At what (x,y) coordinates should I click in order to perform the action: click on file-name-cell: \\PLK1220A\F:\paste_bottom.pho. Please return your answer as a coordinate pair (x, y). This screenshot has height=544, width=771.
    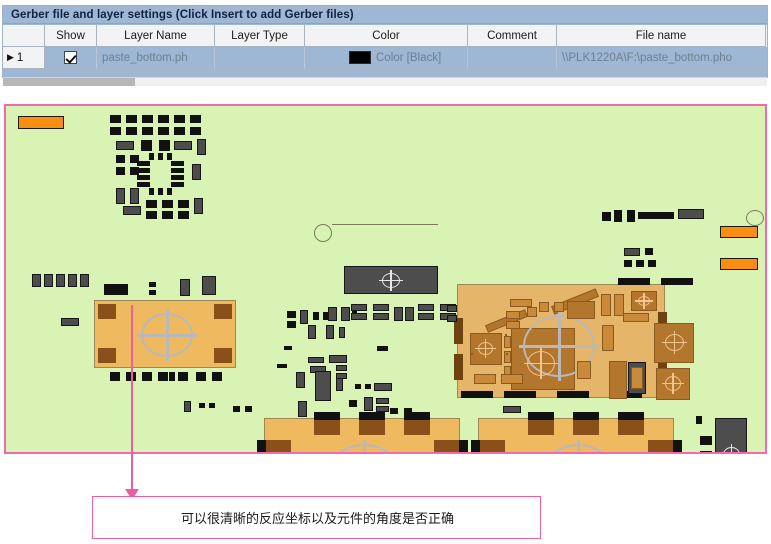
    Looking at the image, I should click on (661, 58).